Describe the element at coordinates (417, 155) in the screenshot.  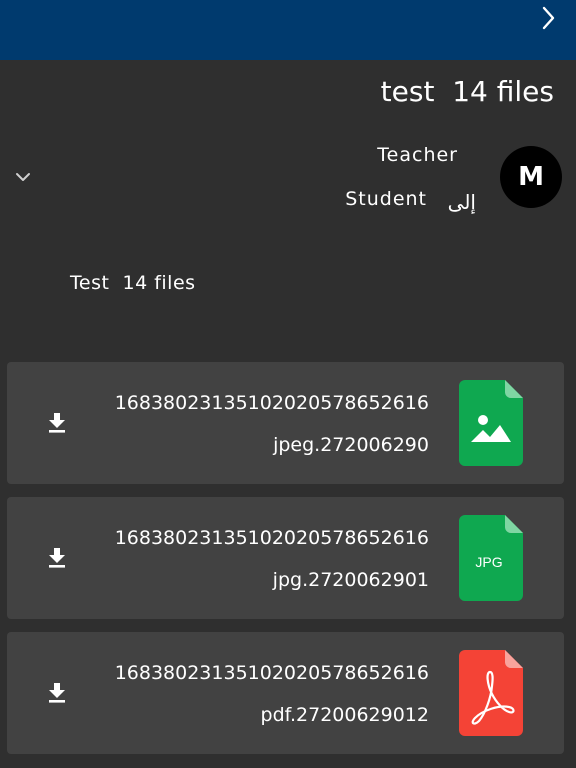
I see `sender-name: Teacher` at that location.